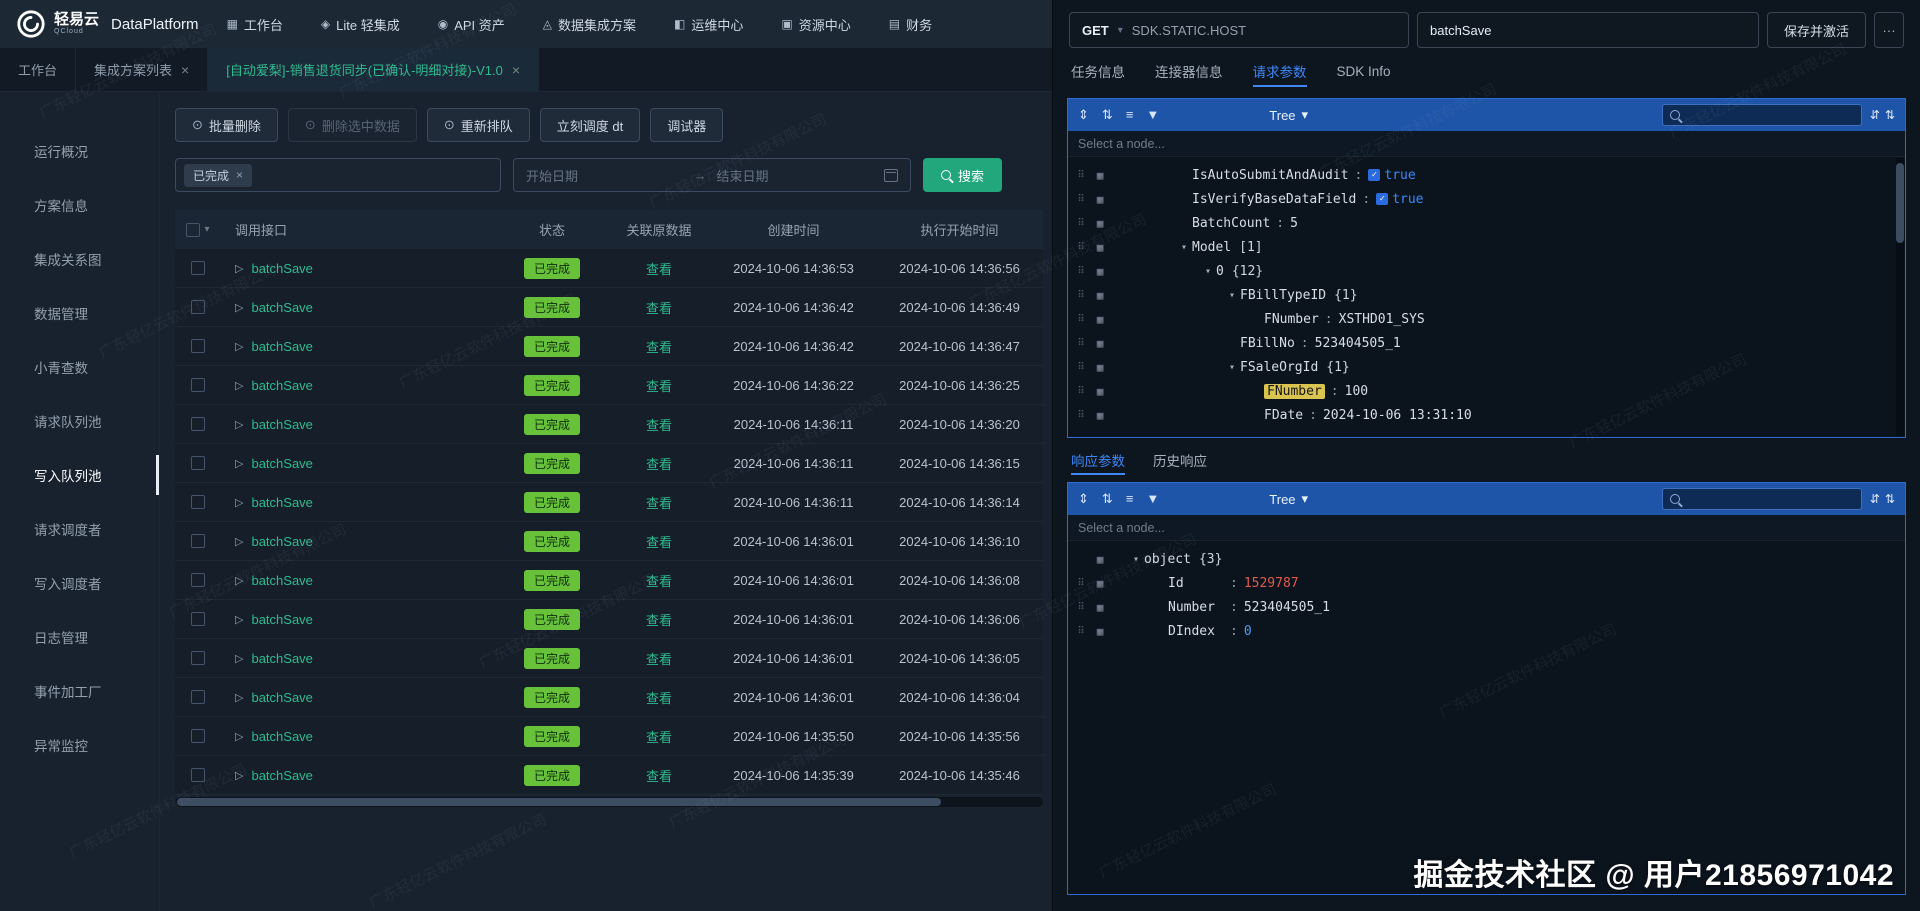 The height and width of the screenshot is (911, 1920). What do you see at coordinates (815, 24) in the screenshot?
I see `nav-item-resource-center: ▣ 资源中心` at bounding box center [815, 24].